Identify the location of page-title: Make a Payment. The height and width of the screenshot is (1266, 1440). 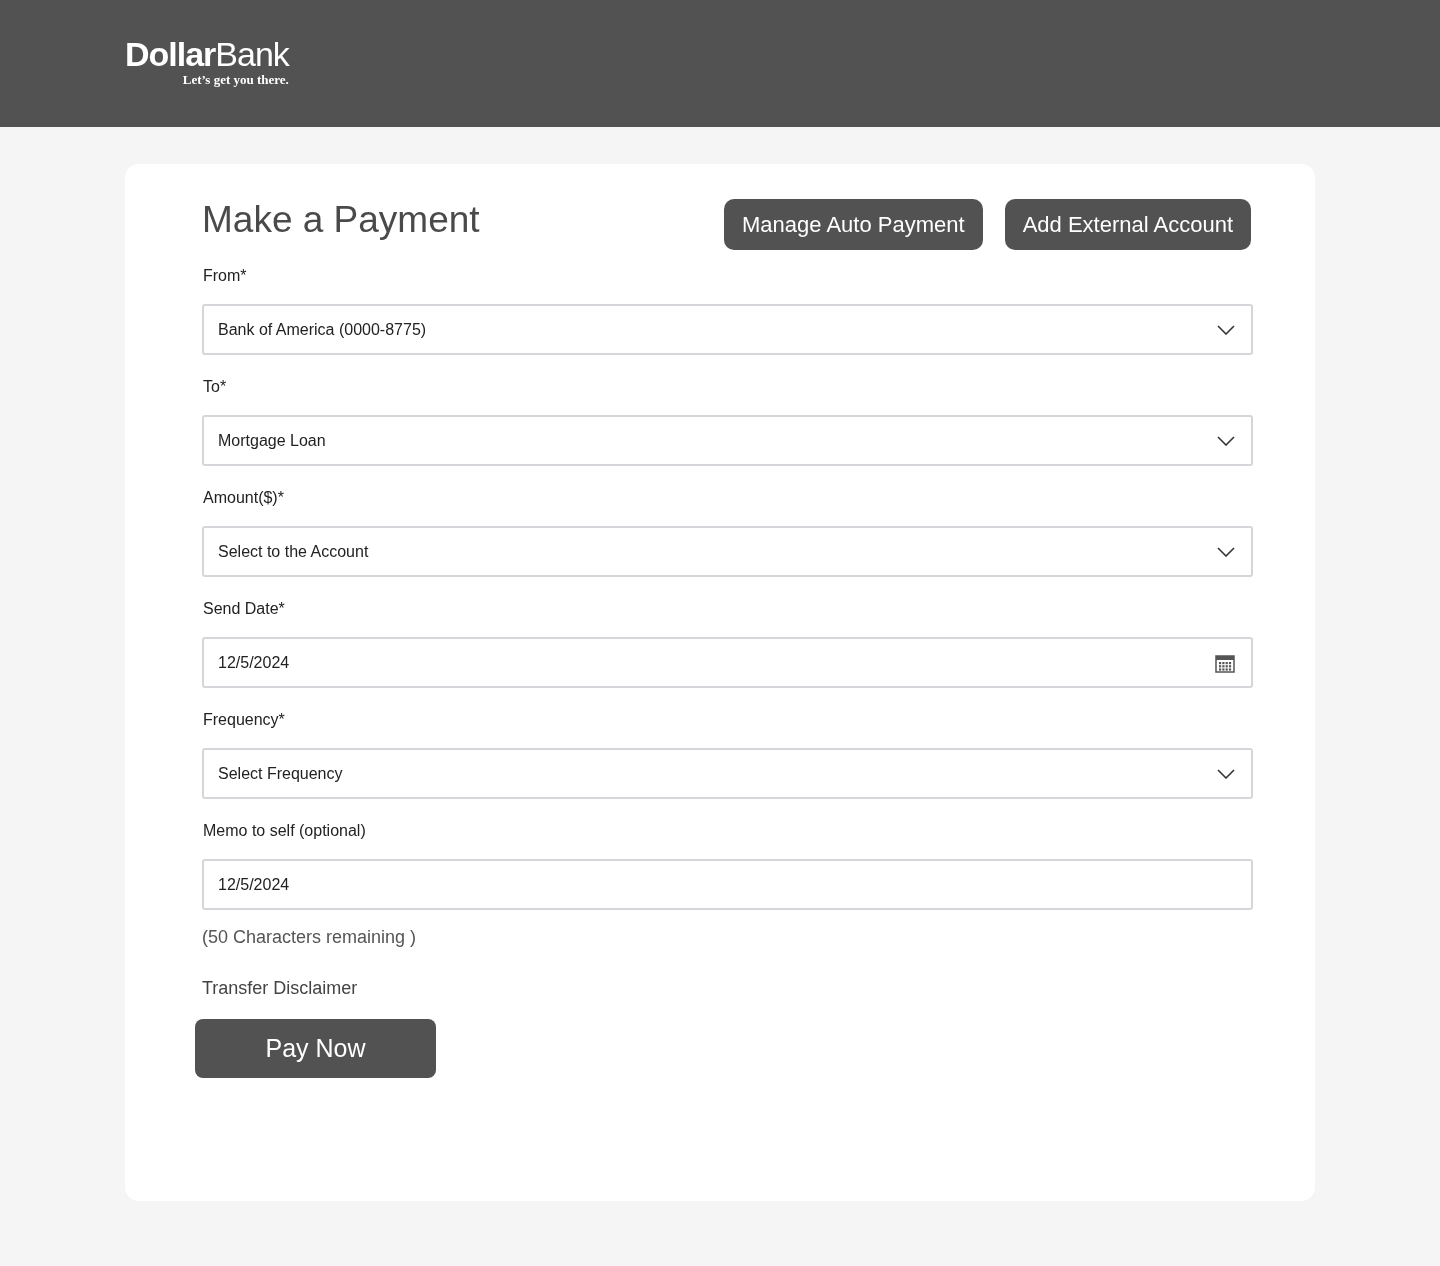
(341, 220).